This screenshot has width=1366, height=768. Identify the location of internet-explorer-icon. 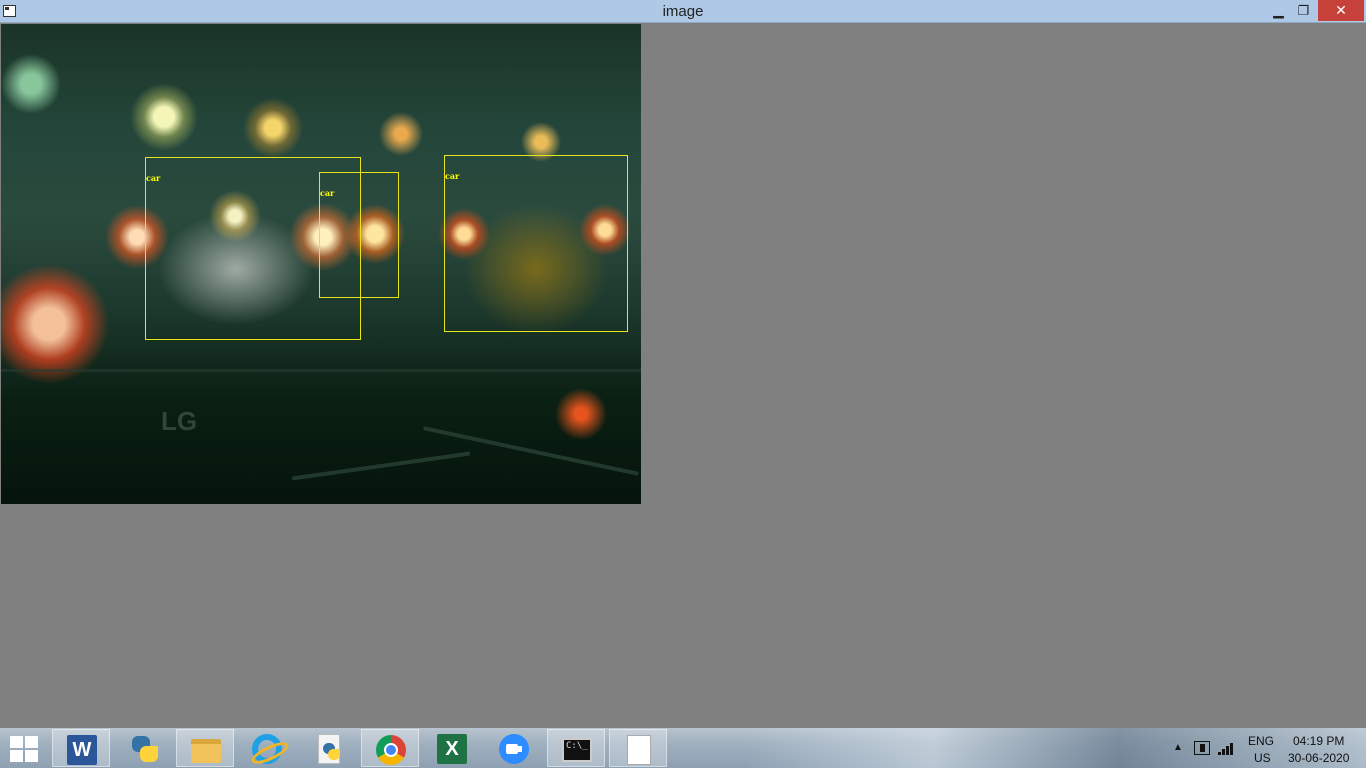
(267, 749).